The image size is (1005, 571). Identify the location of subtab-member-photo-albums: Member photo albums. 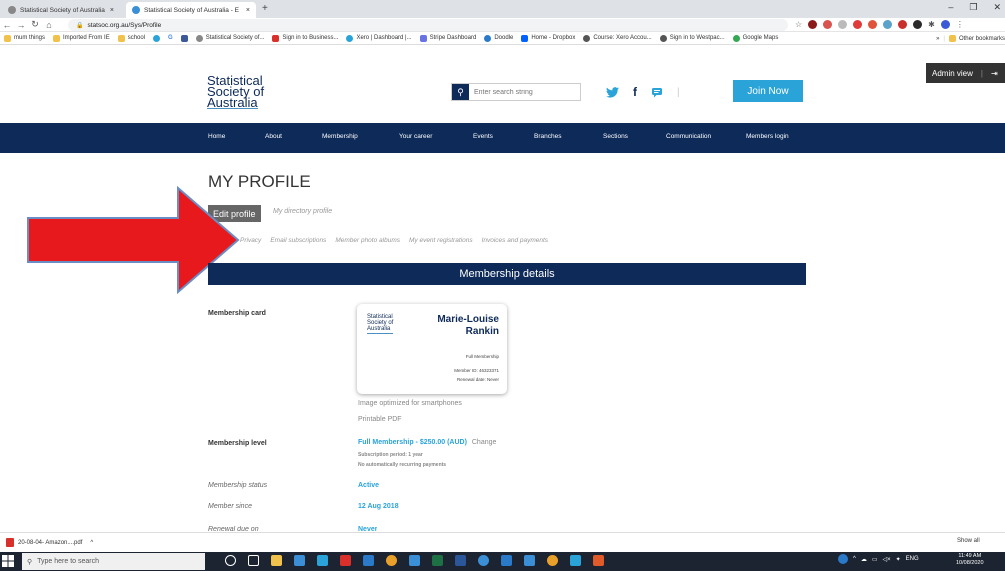
(367, 240).